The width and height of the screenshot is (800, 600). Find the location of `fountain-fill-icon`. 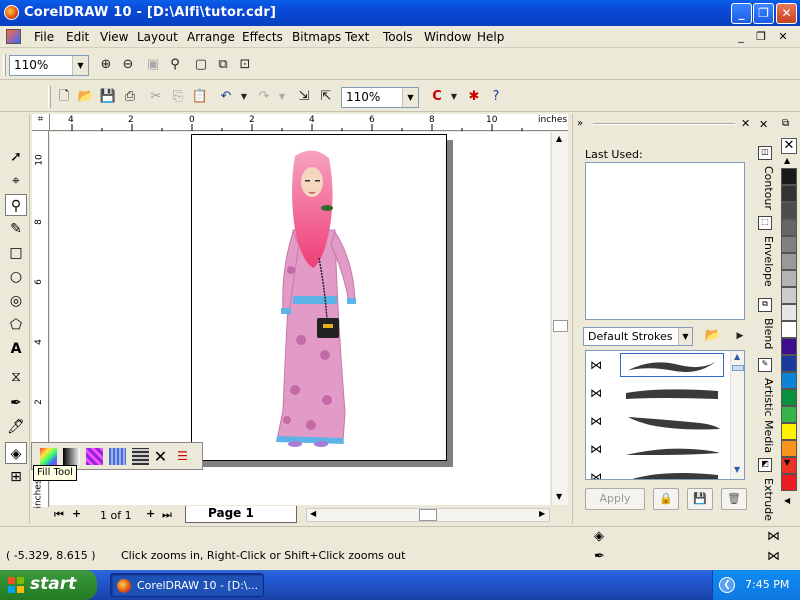

fountain-fill-icon is located at coordinates (71, 456).